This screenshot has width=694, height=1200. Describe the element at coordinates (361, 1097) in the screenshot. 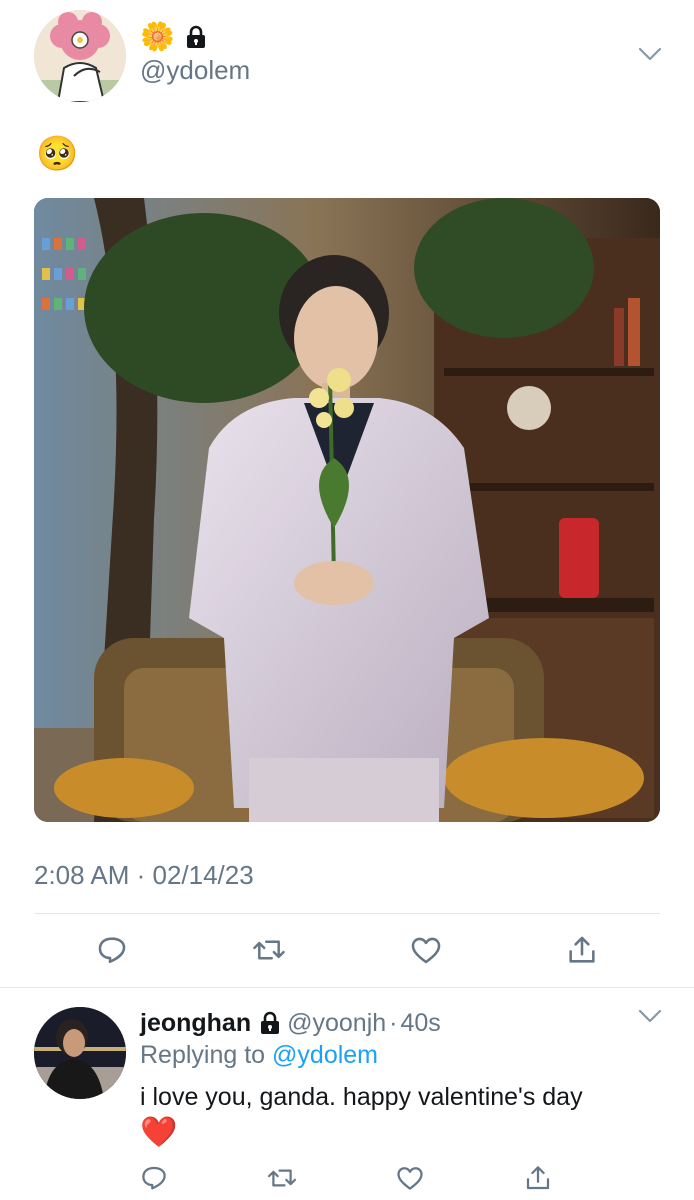

I see `reply-text: i love you, ganda. happy valentine's day` at that location.